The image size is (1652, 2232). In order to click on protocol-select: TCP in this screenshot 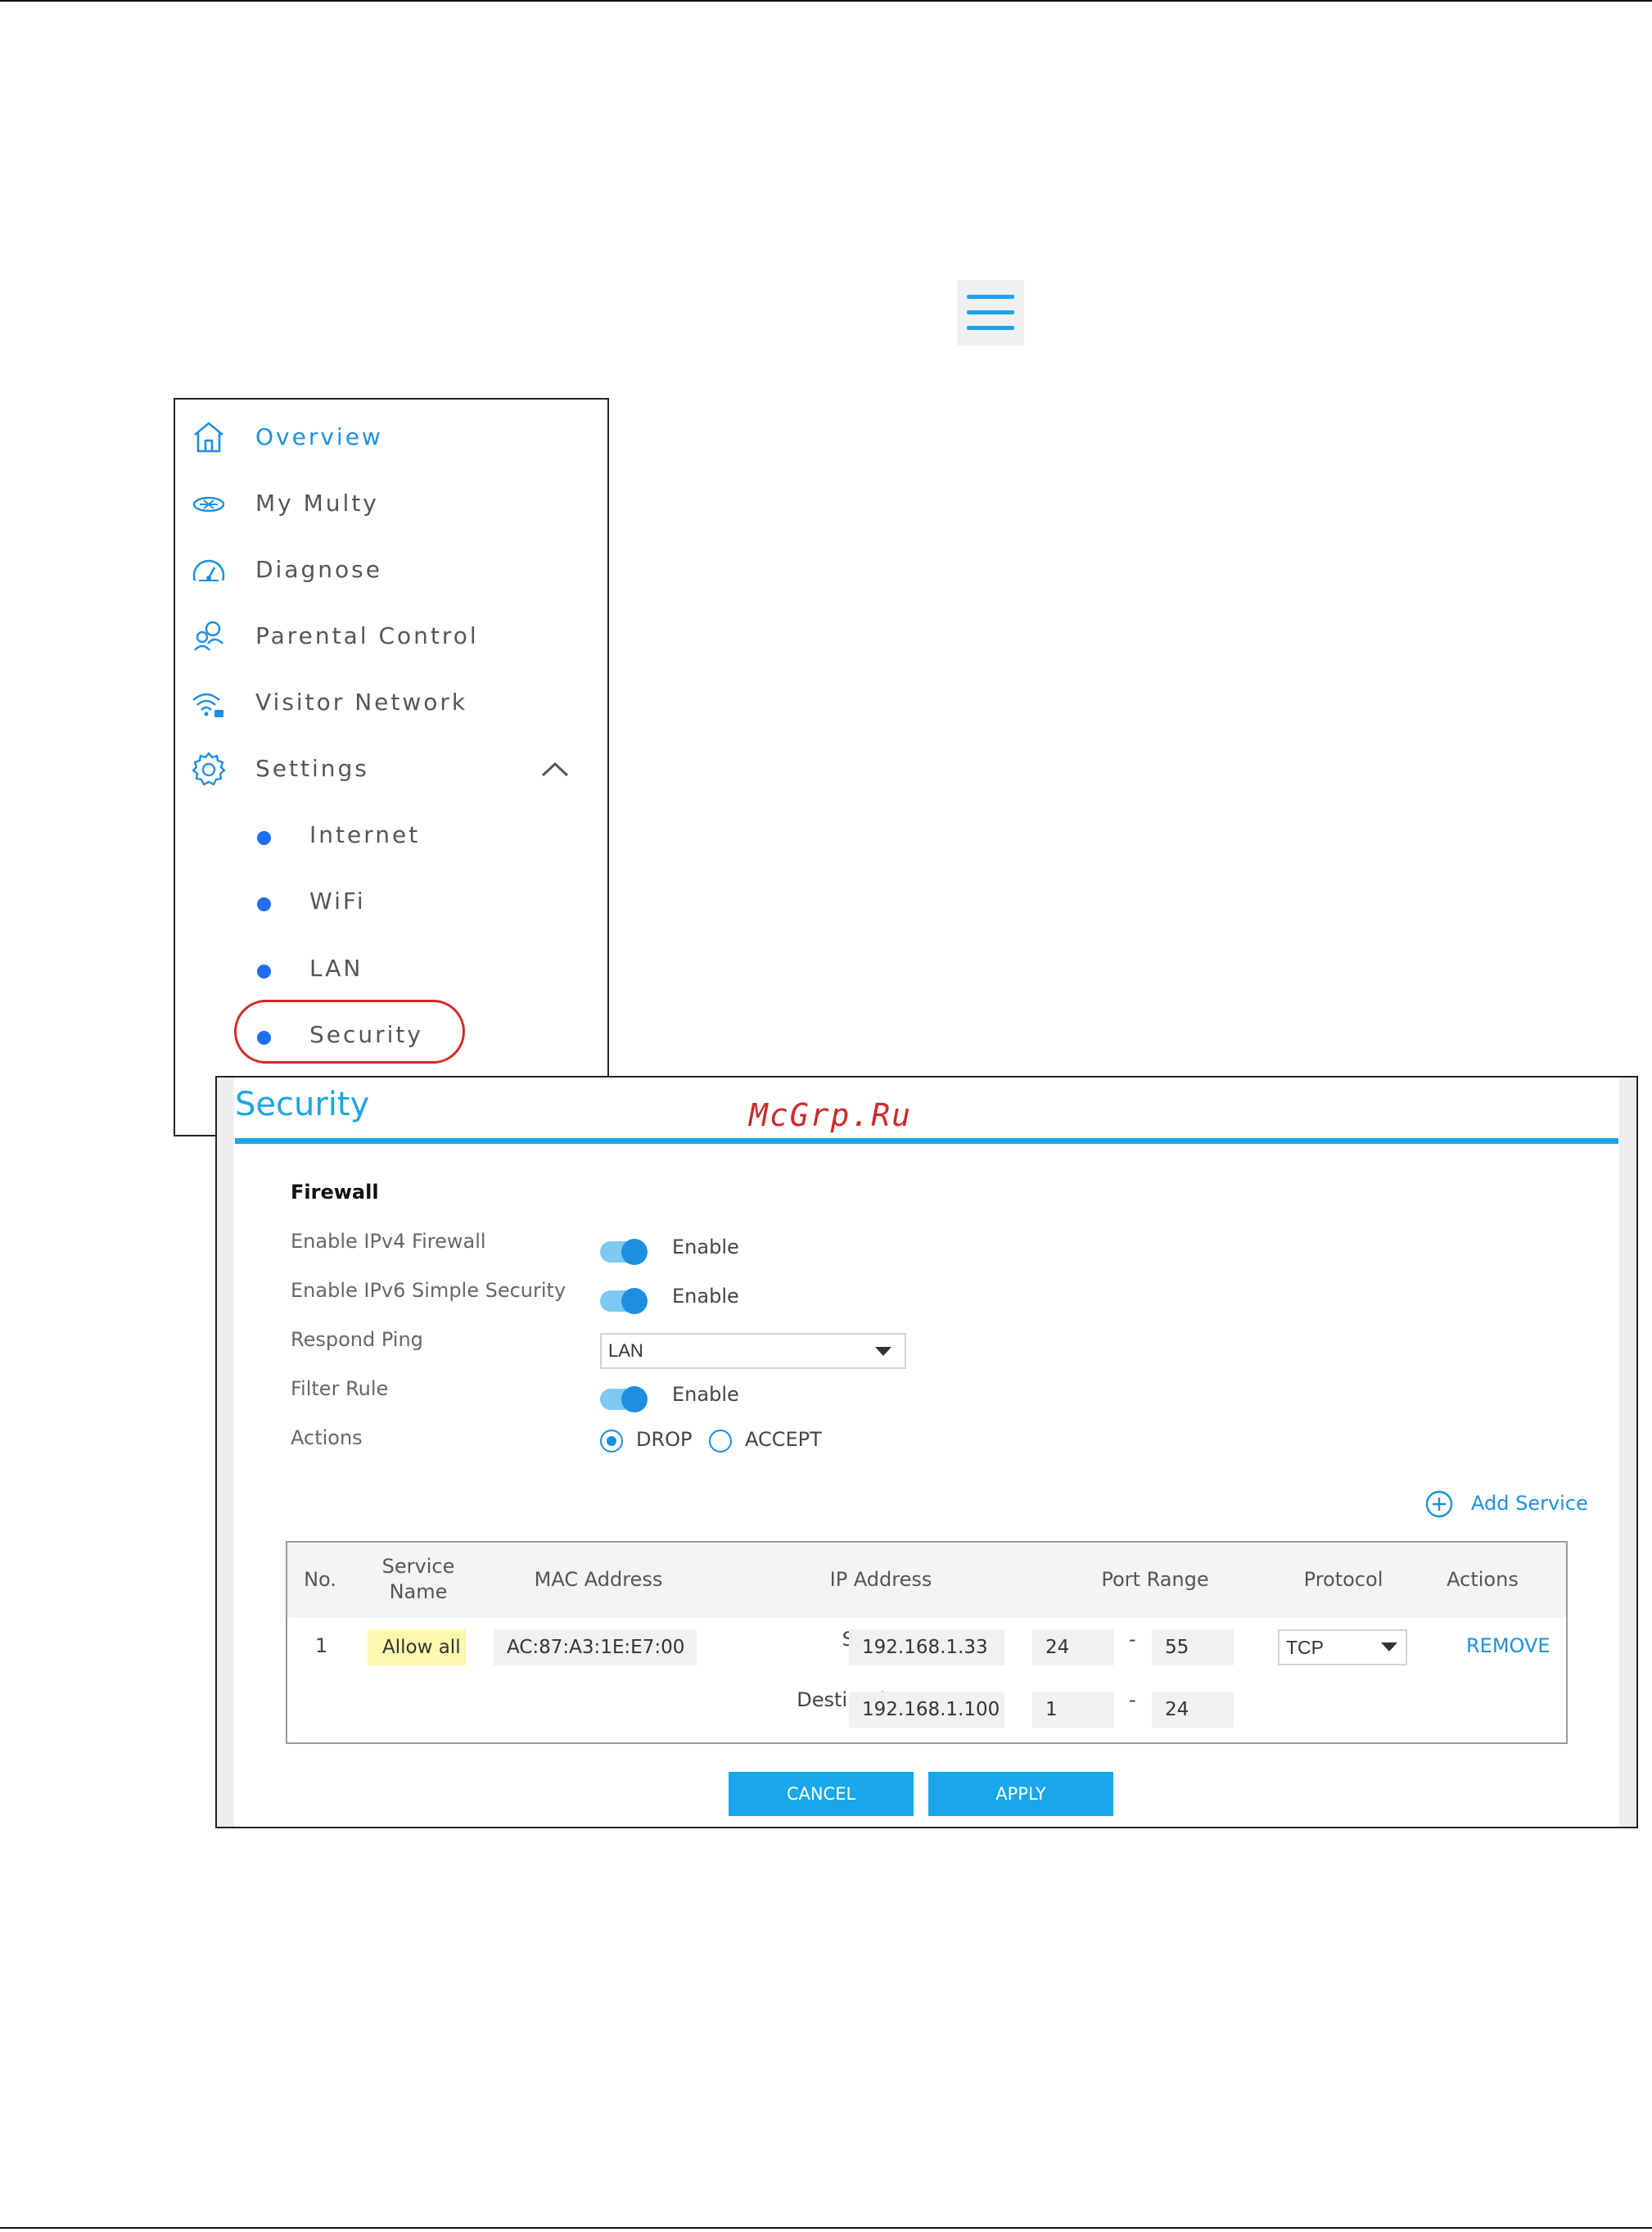, I will do `click(1342, 1647)`.